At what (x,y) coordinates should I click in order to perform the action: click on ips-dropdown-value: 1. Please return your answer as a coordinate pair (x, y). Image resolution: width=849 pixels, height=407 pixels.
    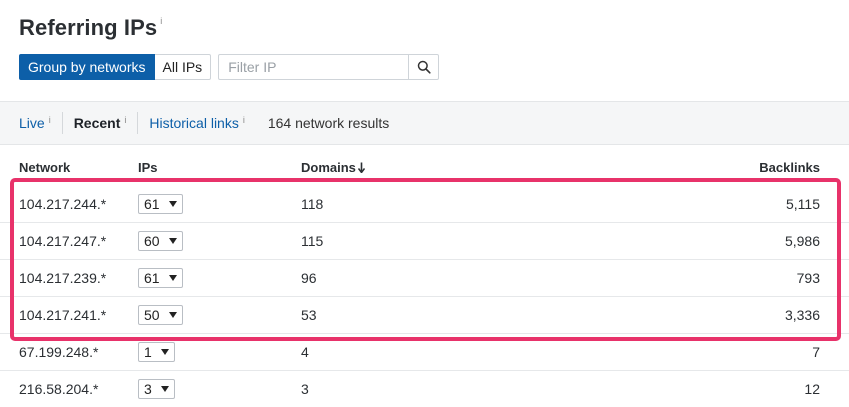
    Looking at the image, I should click on (148, 352).